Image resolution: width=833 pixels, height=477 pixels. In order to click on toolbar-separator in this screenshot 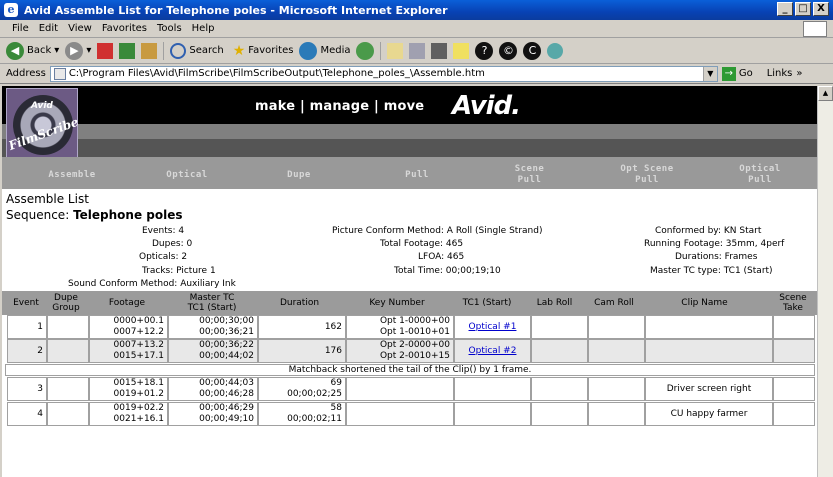, I will do `click(381, 50)`.